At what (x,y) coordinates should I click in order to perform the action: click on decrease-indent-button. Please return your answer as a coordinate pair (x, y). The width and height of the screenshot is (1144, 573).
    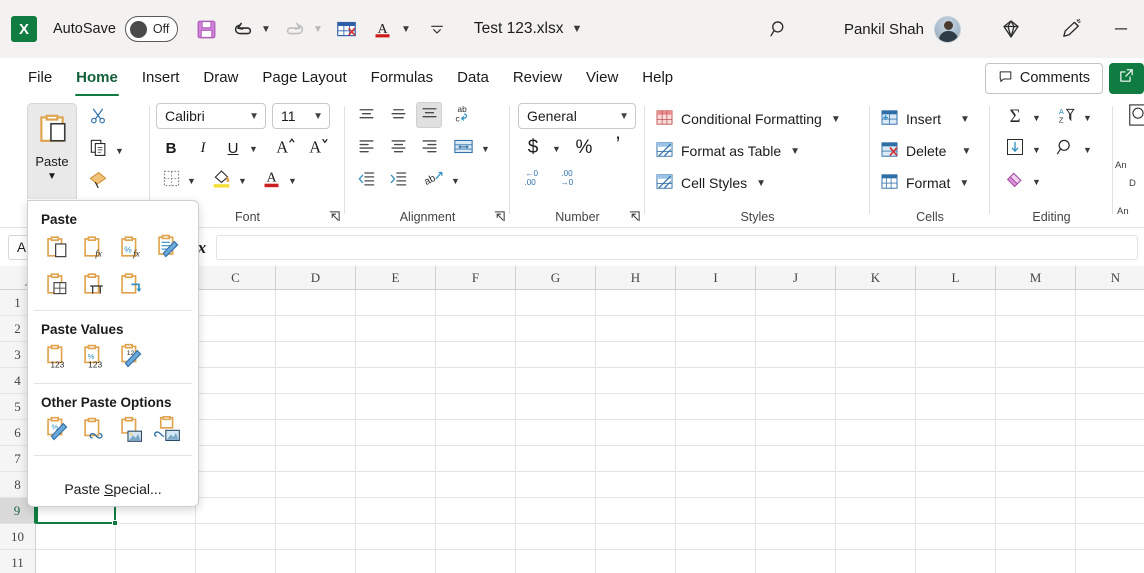
    Looking at the image, I should click on (366, 180).